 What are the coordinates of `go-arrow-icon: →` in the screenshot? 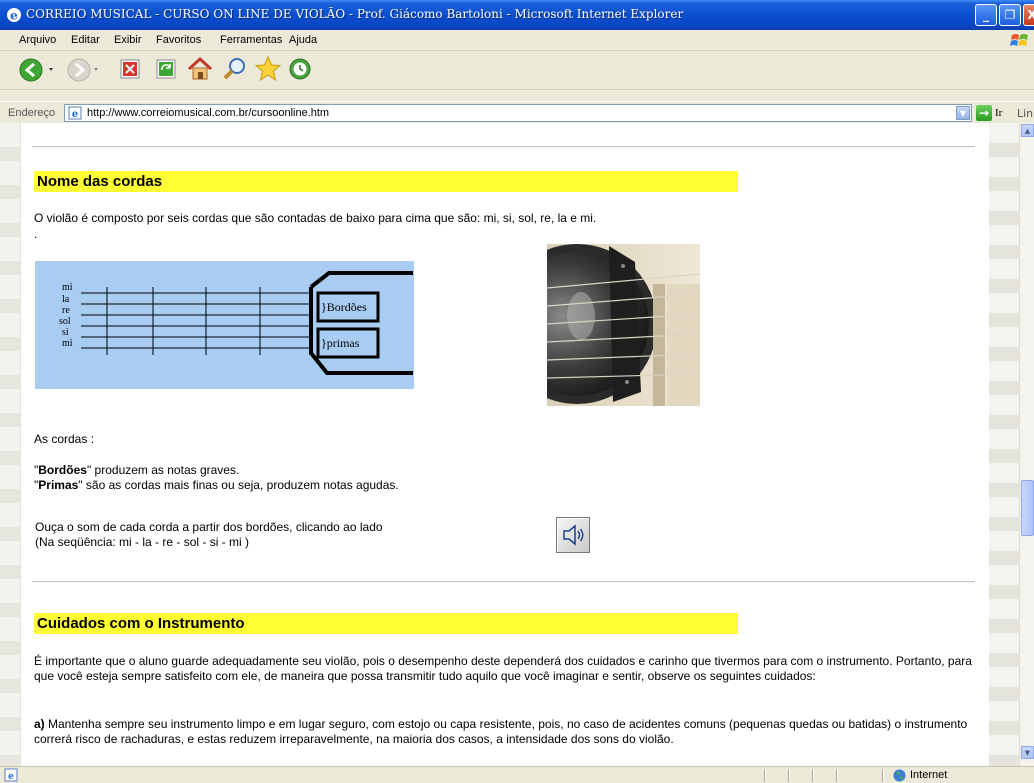 It's located at (984, 113).